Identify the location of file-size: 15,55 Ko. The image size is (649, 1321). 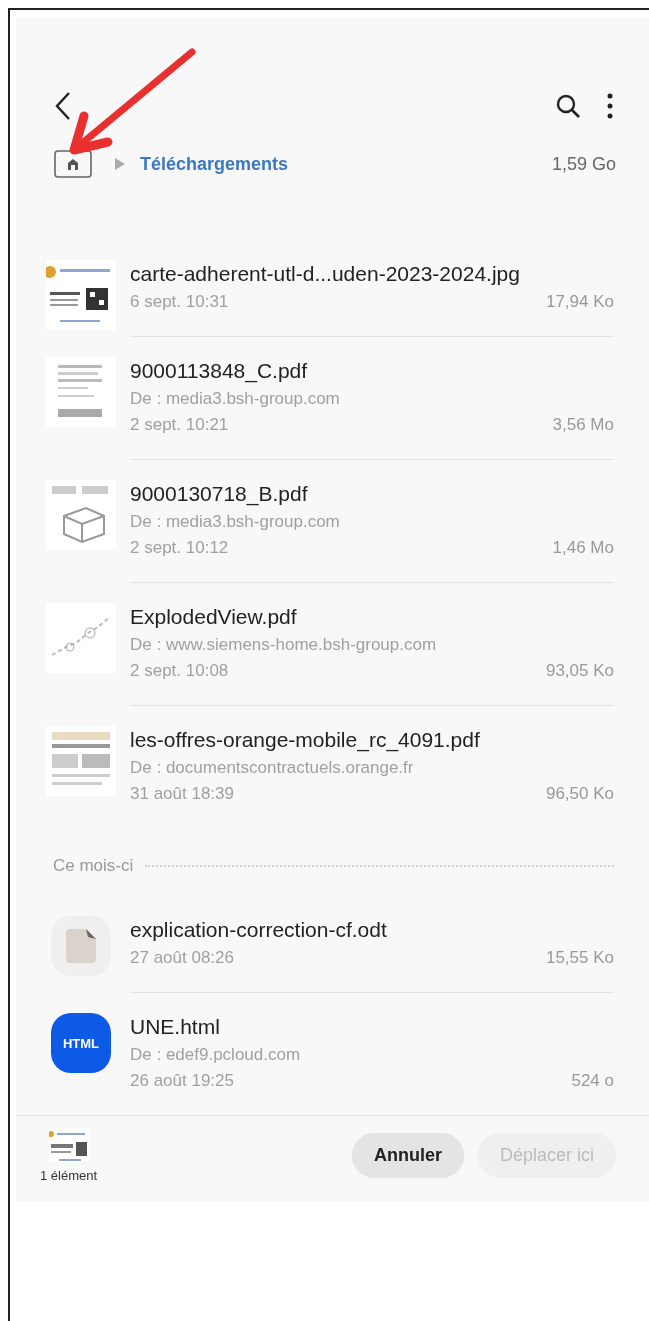
(579, 958).